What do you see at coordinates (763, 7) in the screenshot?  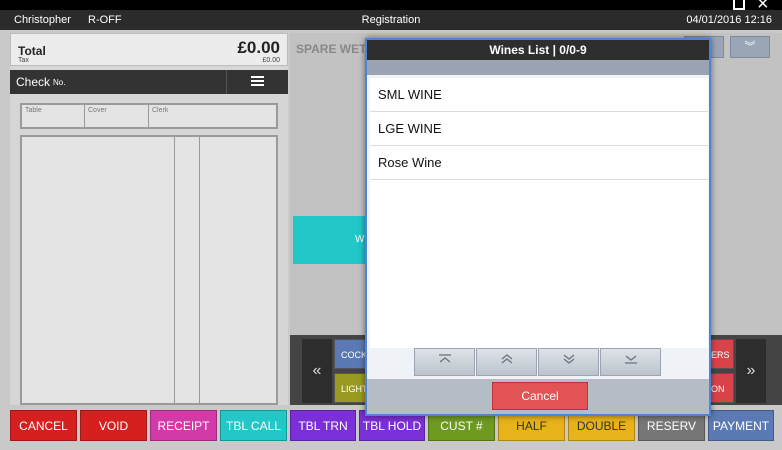 I see `close-window-icon: ×` at bounding box center [763, 7].